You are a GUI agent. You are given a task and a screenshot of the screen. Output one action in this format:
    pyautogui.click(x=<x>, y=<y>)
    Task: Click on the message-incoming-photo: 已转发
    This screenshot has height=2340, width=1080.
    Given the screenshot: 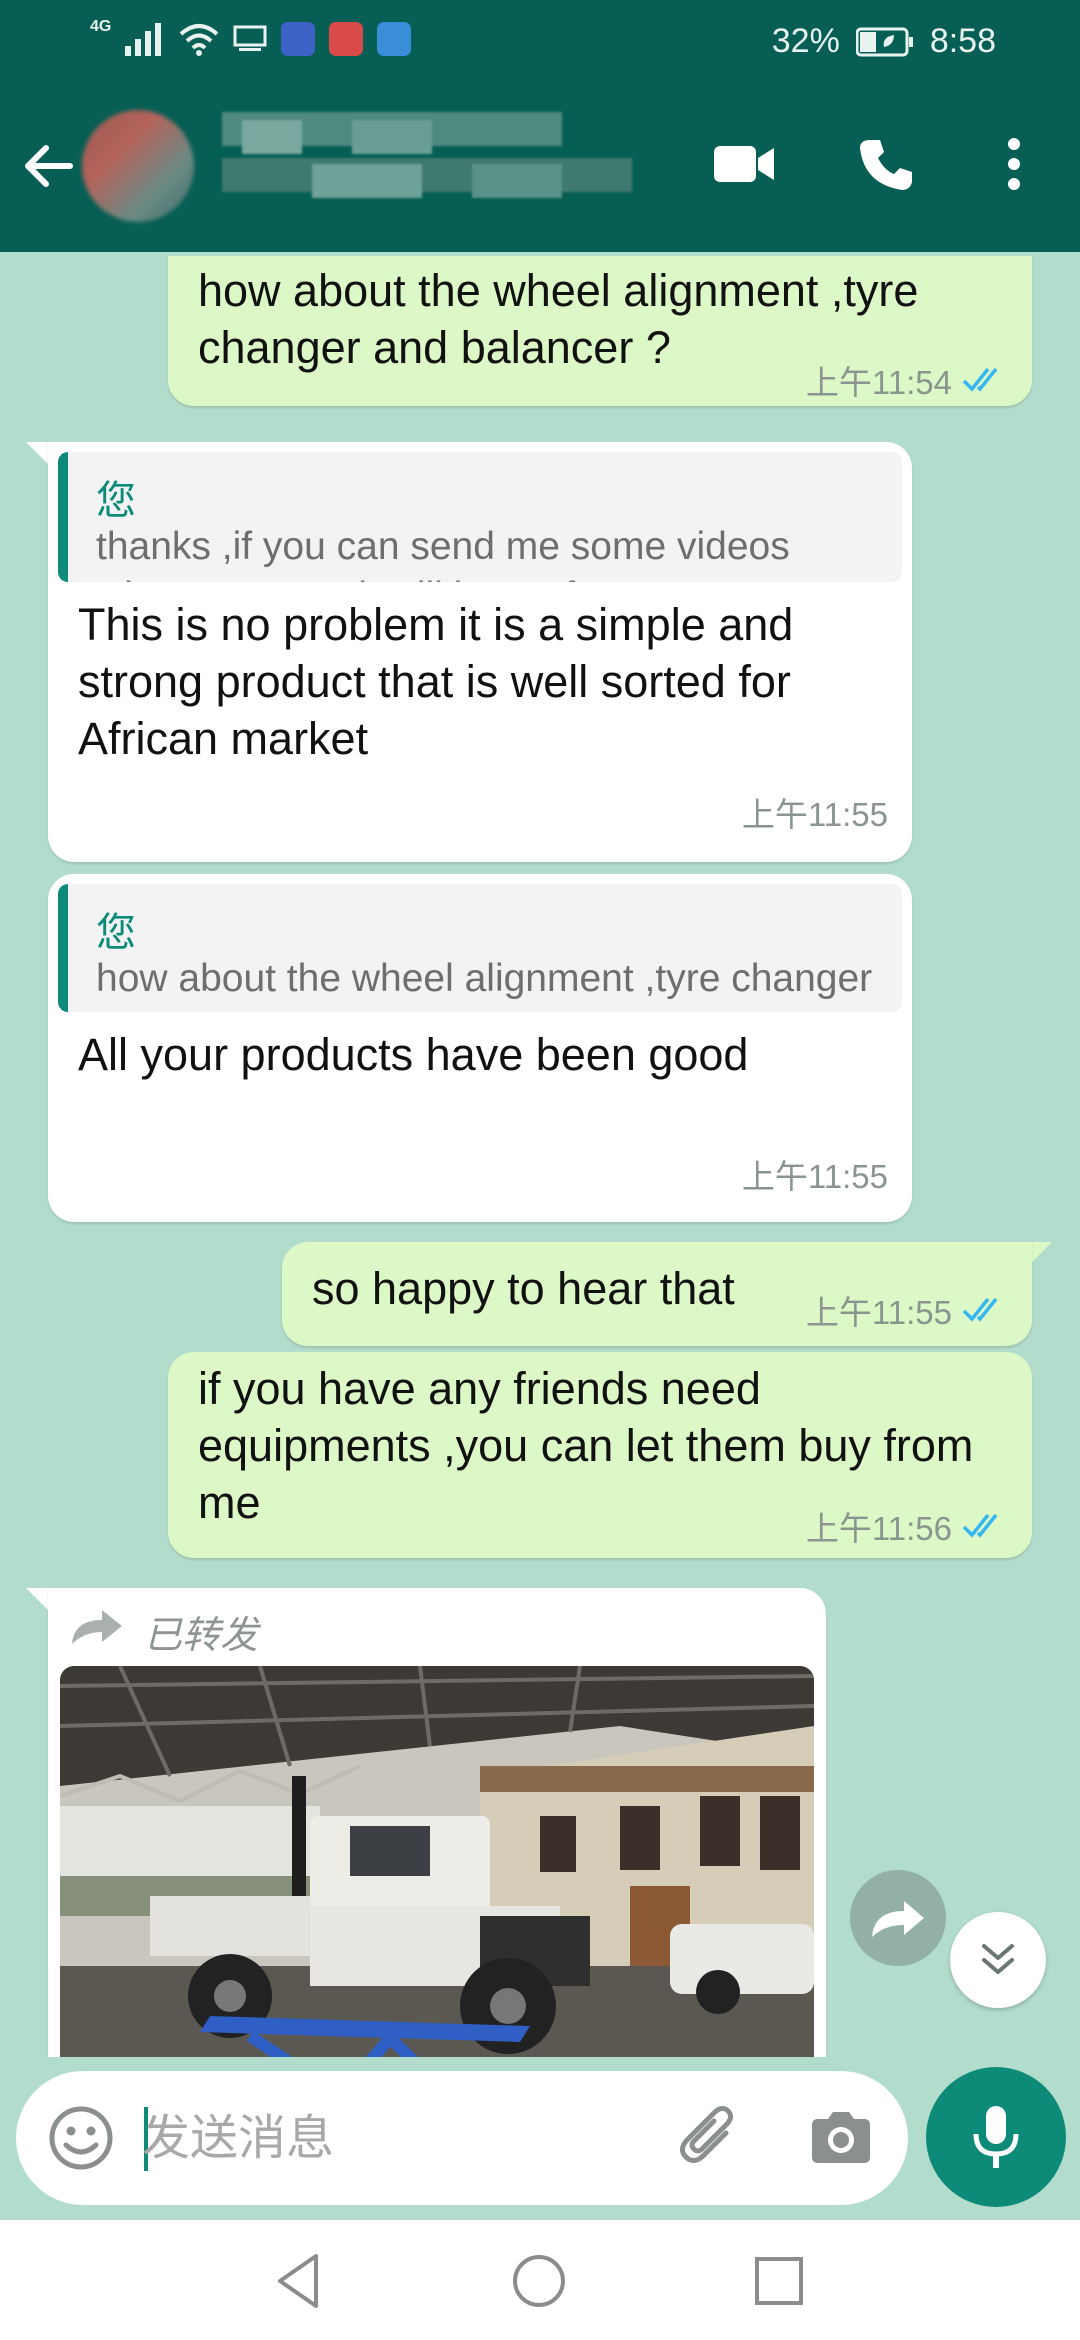 What is the action you would take?
    pyautogui.click(x=437, y=1822)
    